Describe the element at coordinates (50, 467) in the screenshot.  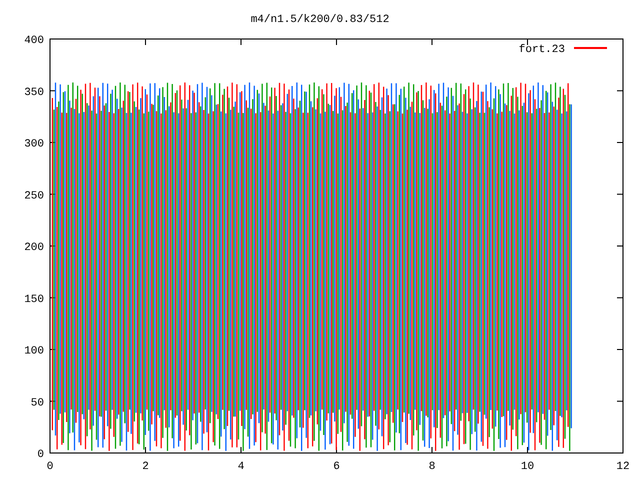
I see `x-tick-label: 0` at that location.